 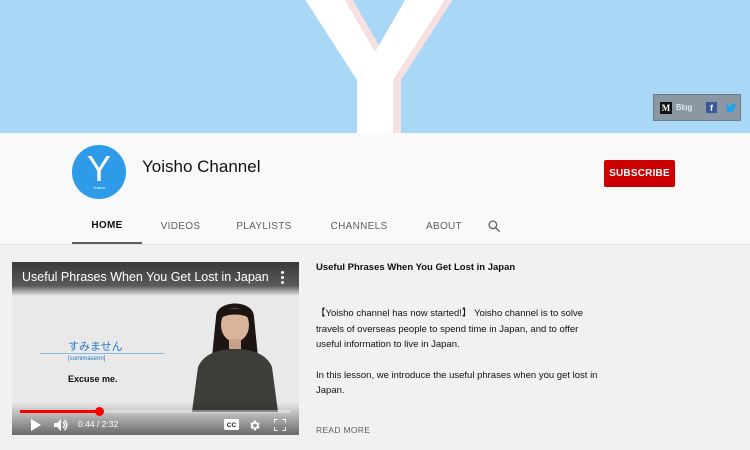 I want to click on presenter-figure, so click(x=235, y=357).